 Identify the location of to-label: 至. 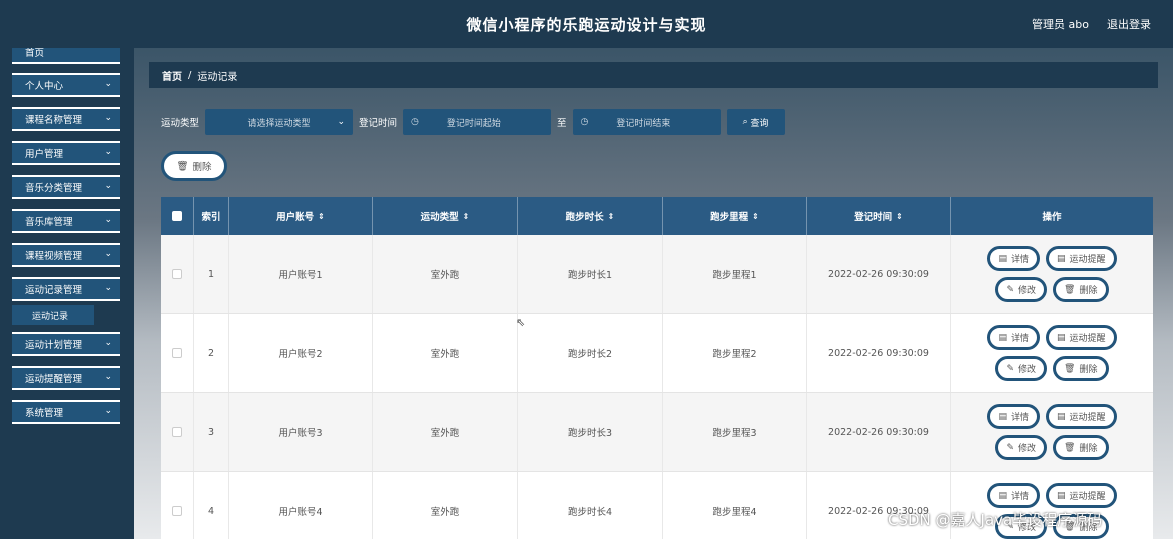
(562, 123).